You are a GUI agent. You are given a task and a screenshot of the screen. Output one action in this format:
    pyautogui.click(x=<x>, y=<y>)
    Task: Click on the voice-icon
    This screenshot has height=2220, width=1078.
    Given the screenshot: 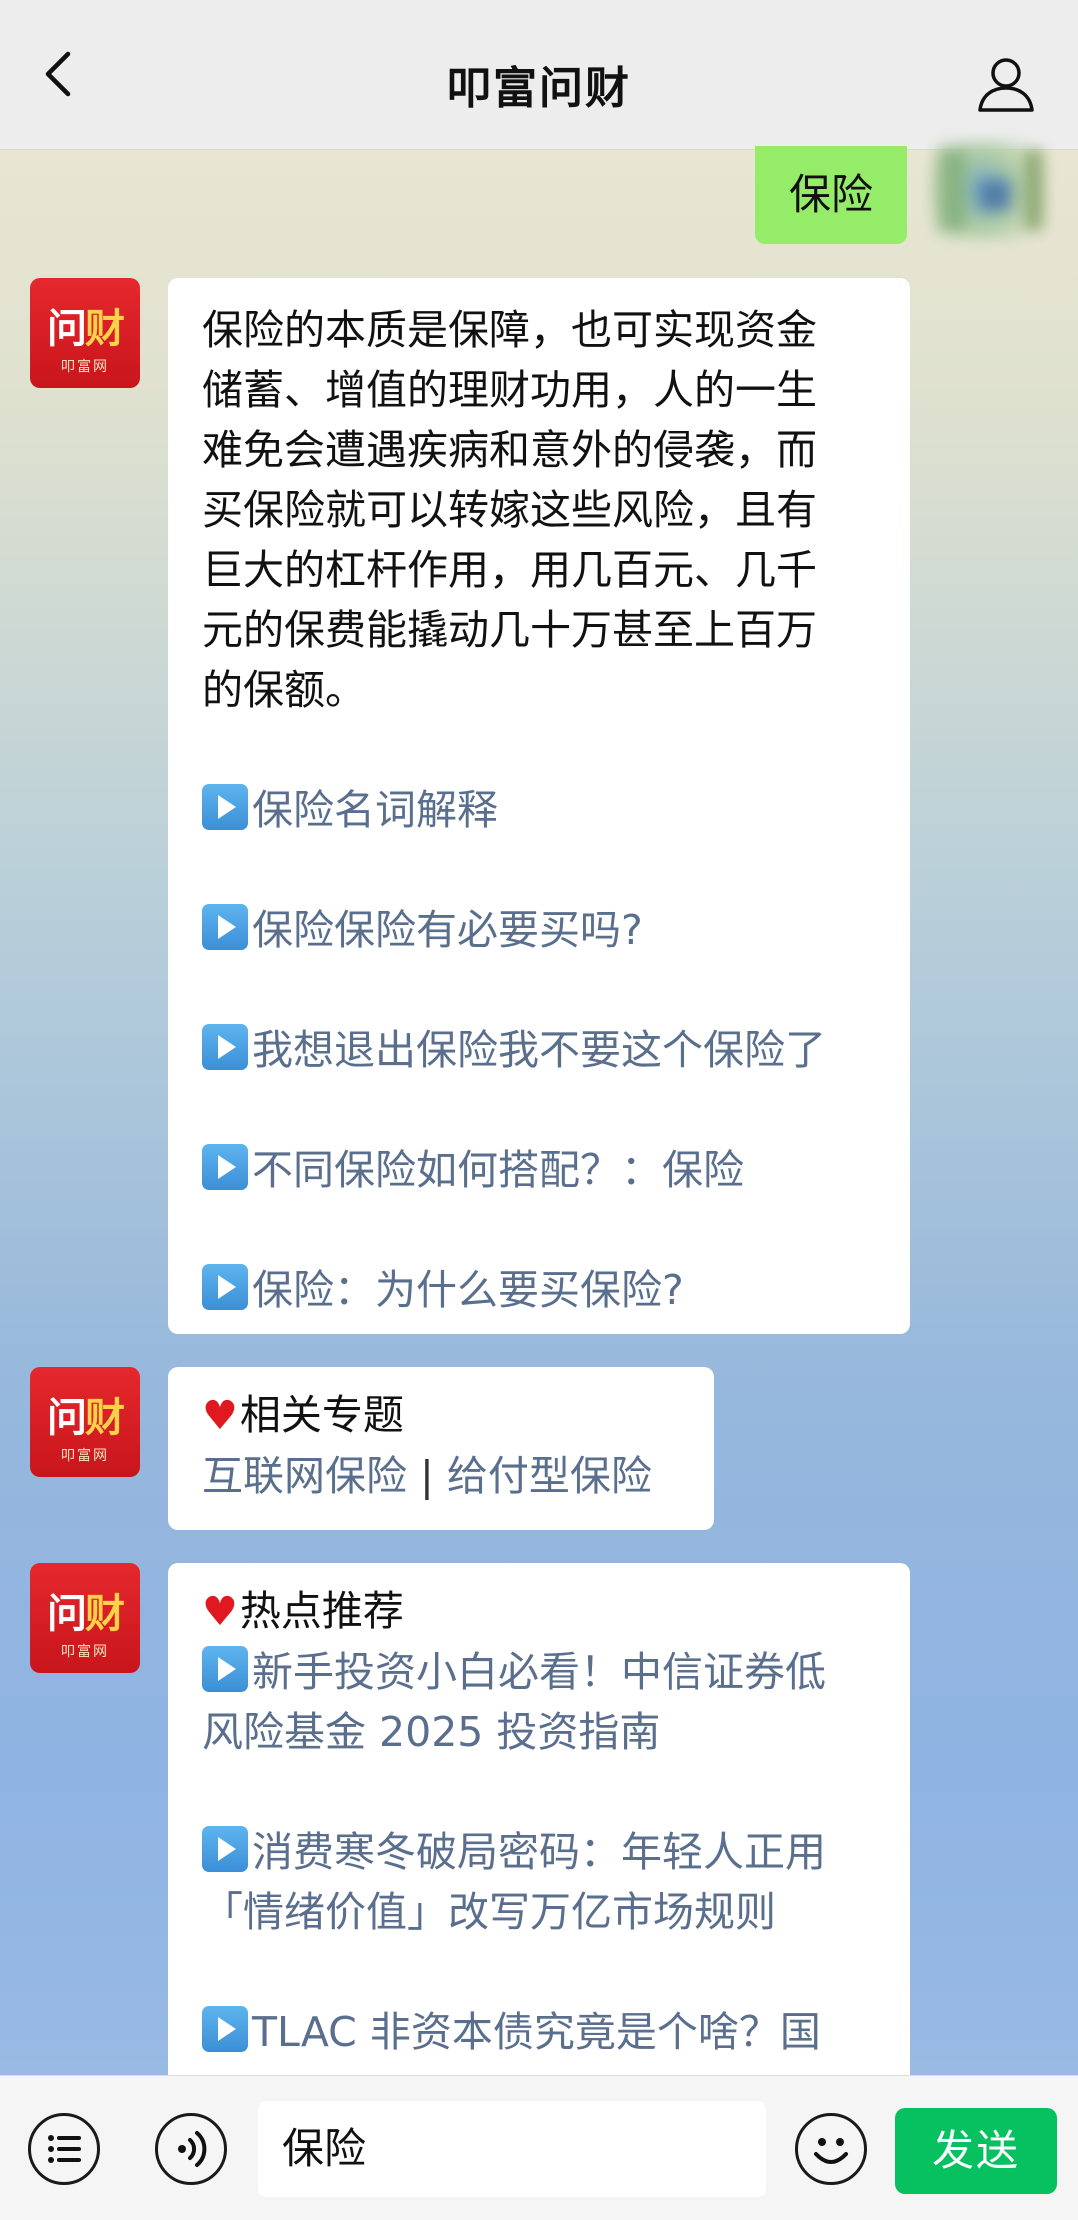 What is the action you would take?
    pyautogui.click(x=192, y=2149)
    